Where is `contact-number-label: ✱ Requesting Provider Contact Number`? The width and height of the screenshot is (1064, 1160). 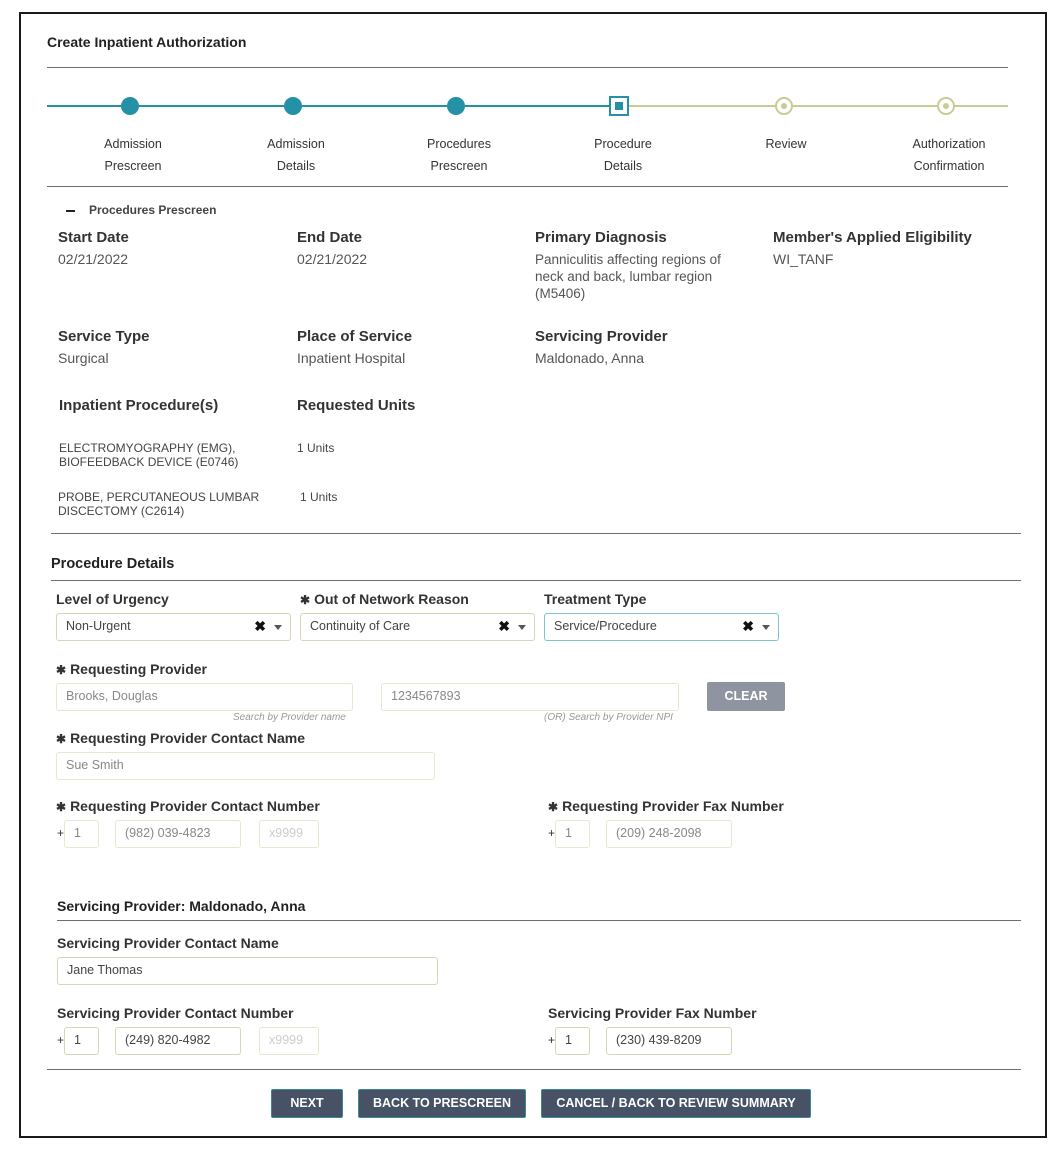 contact-number-label: ✱ Requesting Provider Contact Number is located at coordinates (188, 806).